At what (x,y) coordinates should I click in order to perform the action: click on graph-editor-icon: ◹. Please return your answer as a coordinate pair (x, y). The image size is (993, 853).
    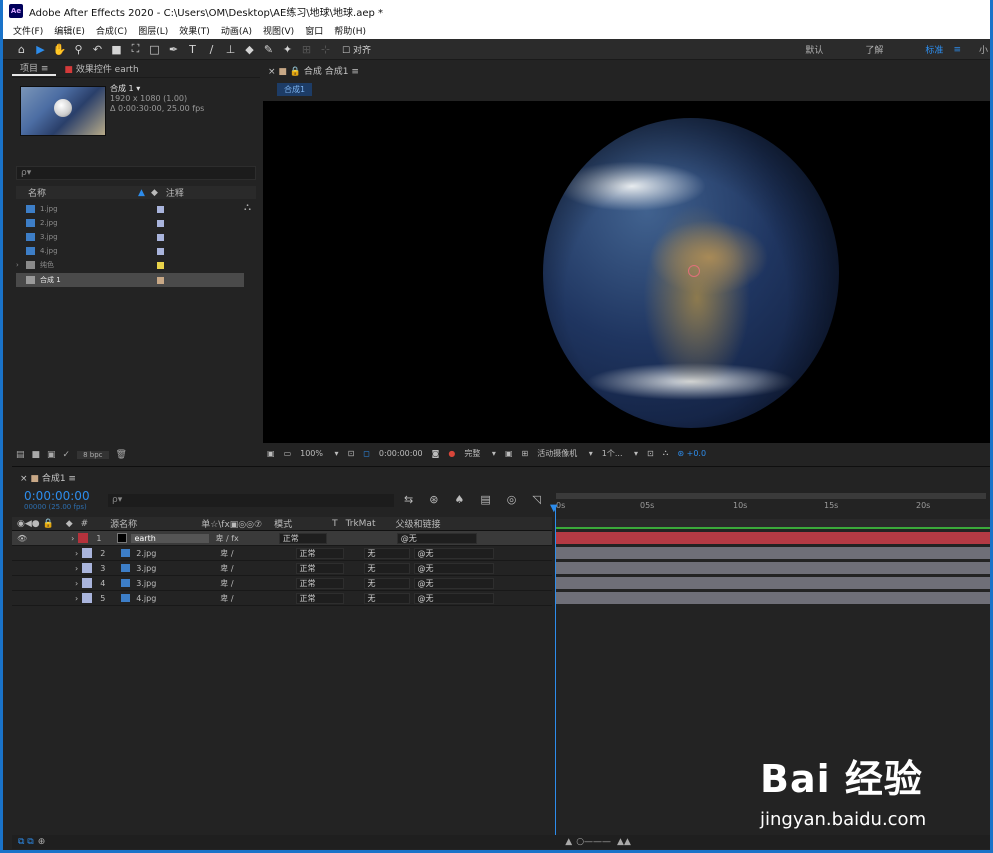
    Looking at the image, I should click on (536, 499).